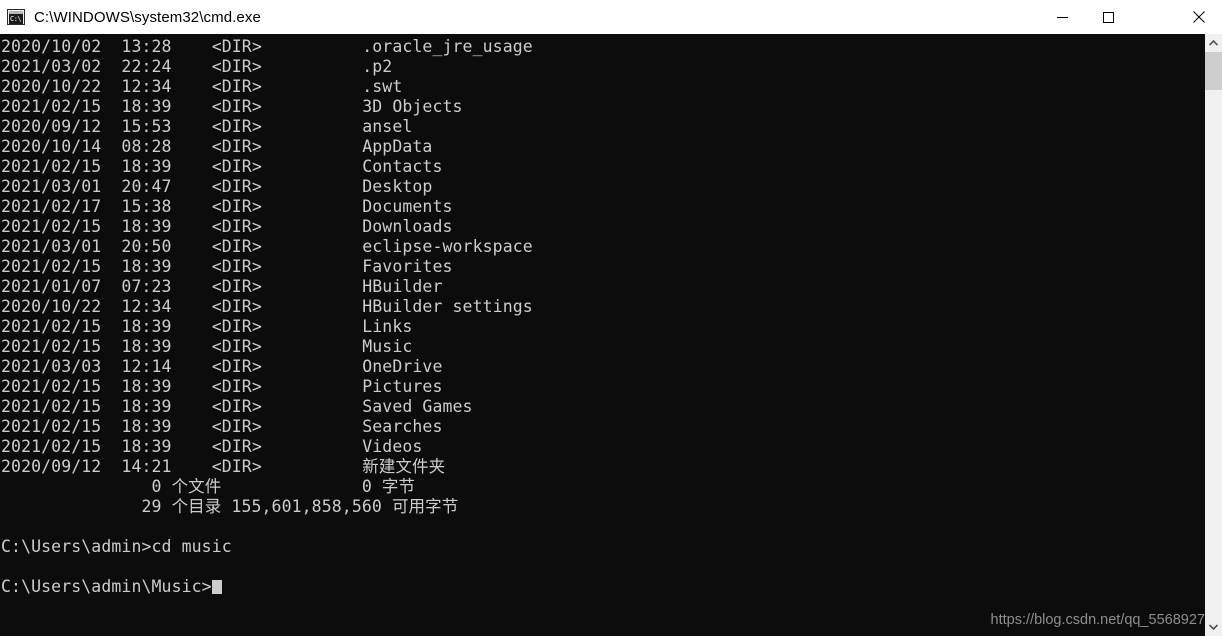 Image resolution: width=1222 pixels, height=636 pixels. What do you see at coordinates (227, 206) in the screenshot?
I see `console-line: 2021/02/17 15:38 <DIR> Documents` at bounding box center [227, 206].